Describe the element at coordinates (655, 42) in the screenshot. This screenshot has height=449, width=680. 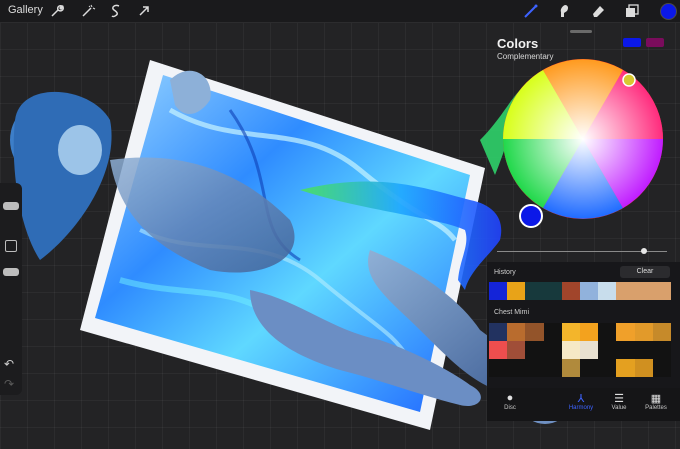
I see `secondary-color-swatch` at that location.